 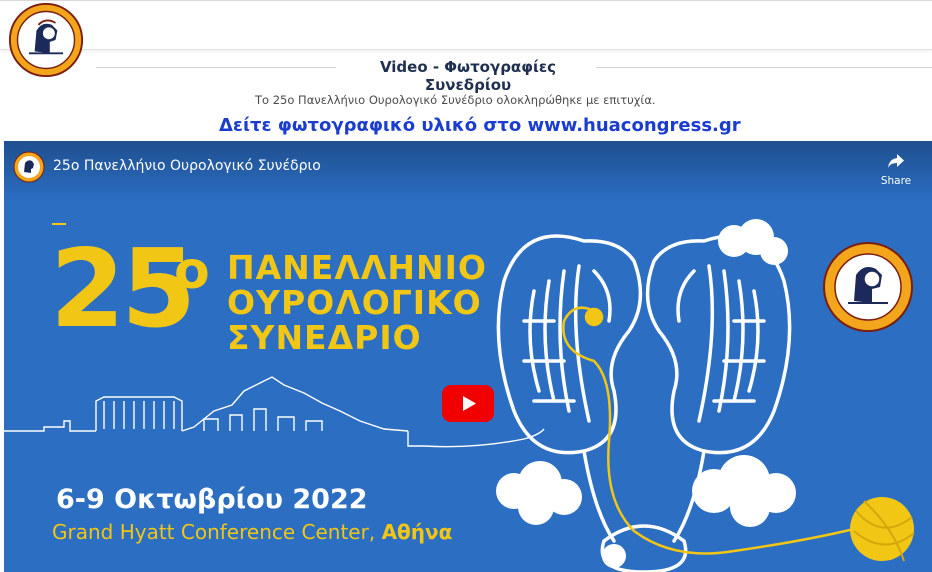 I want to click on section-header: Video - Φωτογραφίες Συνεδρίου, so click(x=514, y=76).